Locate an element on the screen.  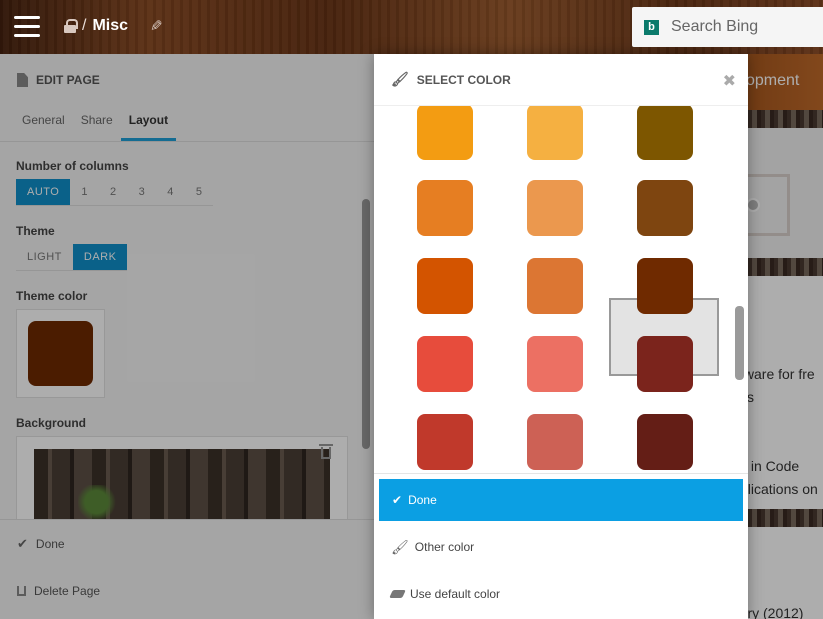
breadcrumb: / Misc ✎ is located at coordinates (113, 26).